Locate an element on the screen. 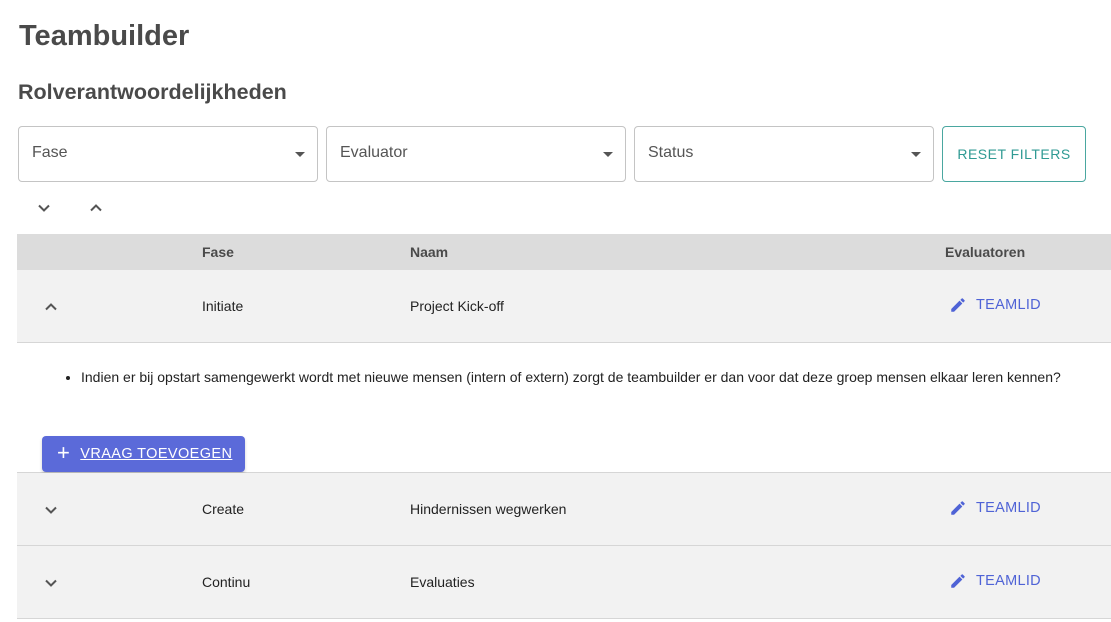 This screenshot has height=622, width=1111. table-header: Fase Naam Evaluatoren is located at coordinates (564, 252).